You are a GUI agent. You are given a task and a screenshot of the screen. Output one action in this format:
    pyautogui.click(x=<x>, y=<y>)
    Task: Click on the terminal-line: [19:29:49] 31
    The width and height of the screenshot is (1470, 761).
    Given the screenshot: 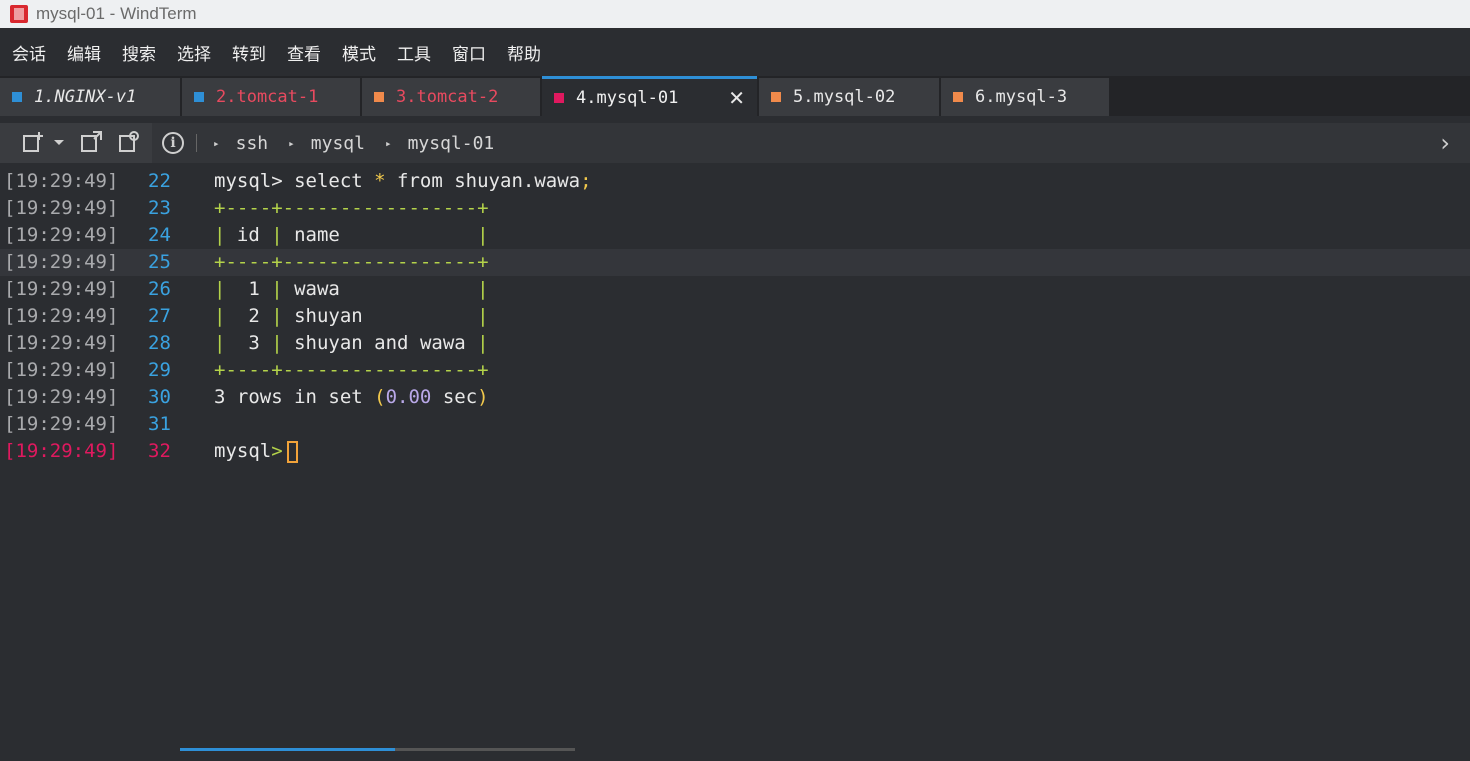 What is the action you would take?
    pyautogui.click(x=735, y=424)
    